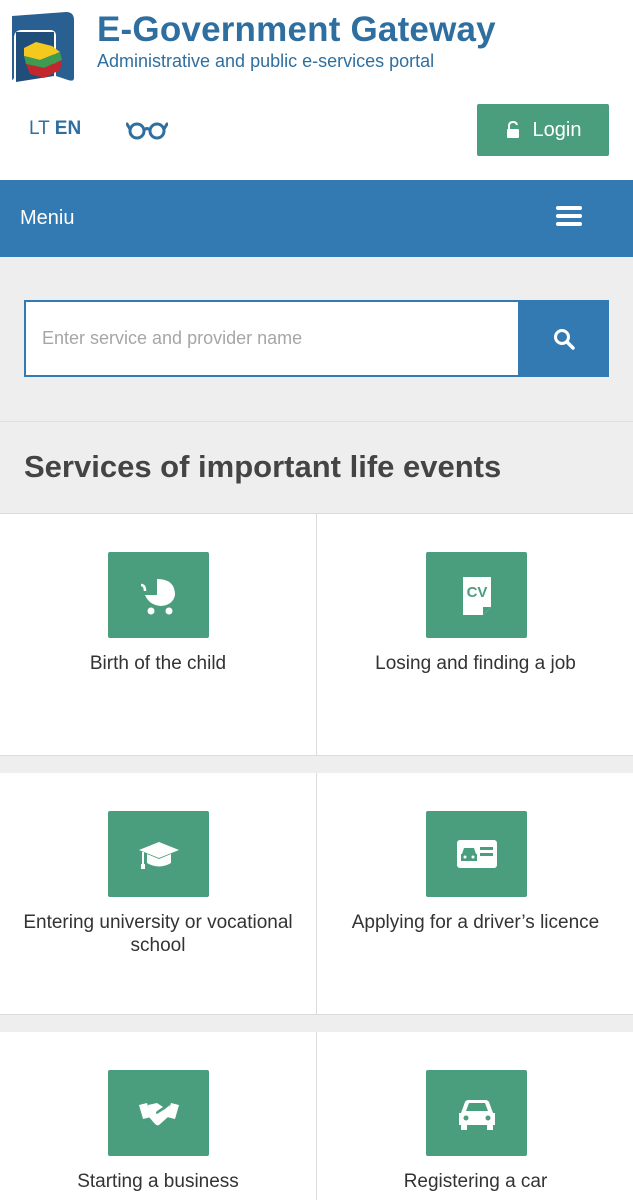 This screenshot has width=633, height=1200. I want to click on life-event-card-job: CV Losing and finding a job, so click(475, 635).